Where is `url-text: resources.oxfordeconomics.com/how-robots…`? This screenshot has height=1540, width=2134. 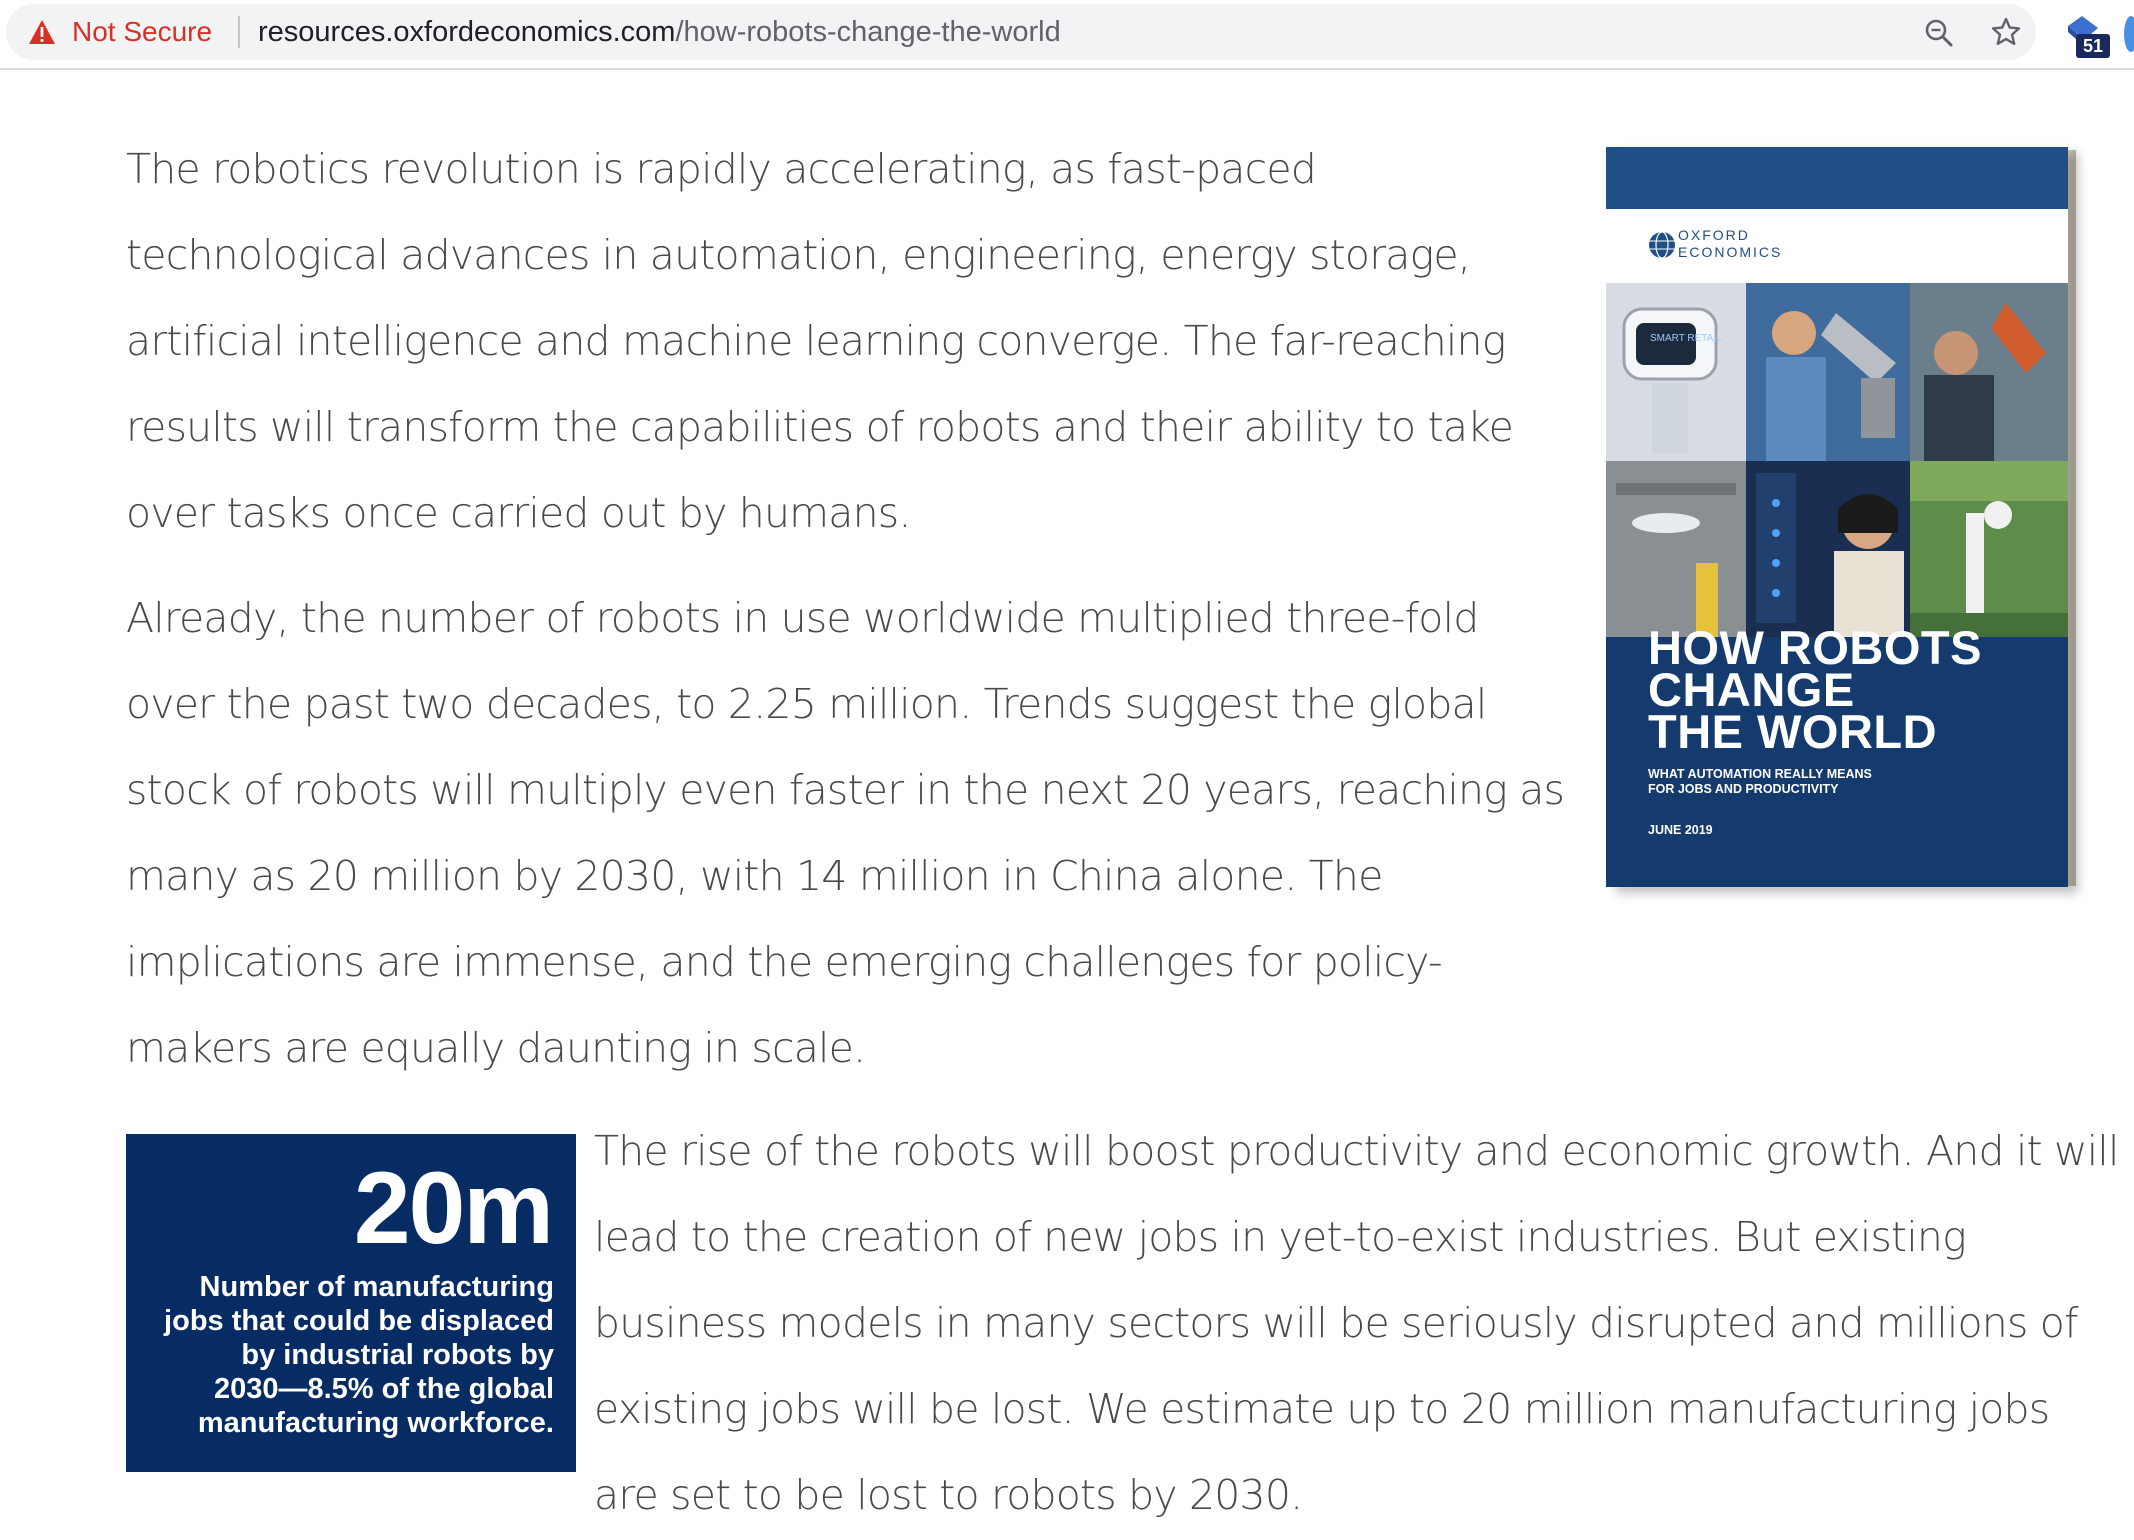
url-text: resources.oxfordeconomics.com/how-robots… is located at coordinates (659, 32).